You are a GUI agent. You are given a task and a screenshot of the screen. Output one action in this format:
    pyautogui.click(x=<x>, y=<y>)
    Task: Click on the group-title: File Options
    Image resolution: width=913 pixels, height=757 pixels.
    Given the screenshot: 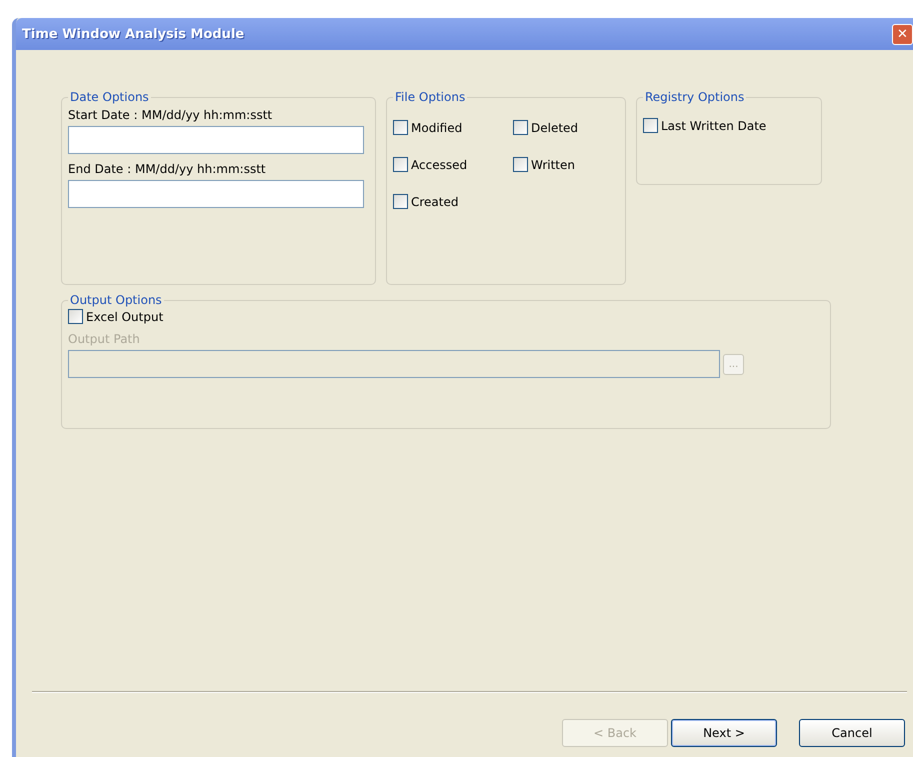 What is the action you would take?
    pyautogui.click(x=430, y=97)
    